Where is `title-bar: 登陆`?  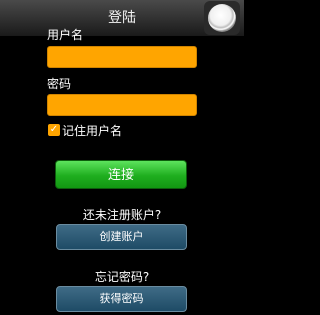 title-bar: 登陆 is located at coordinates (122, 18).